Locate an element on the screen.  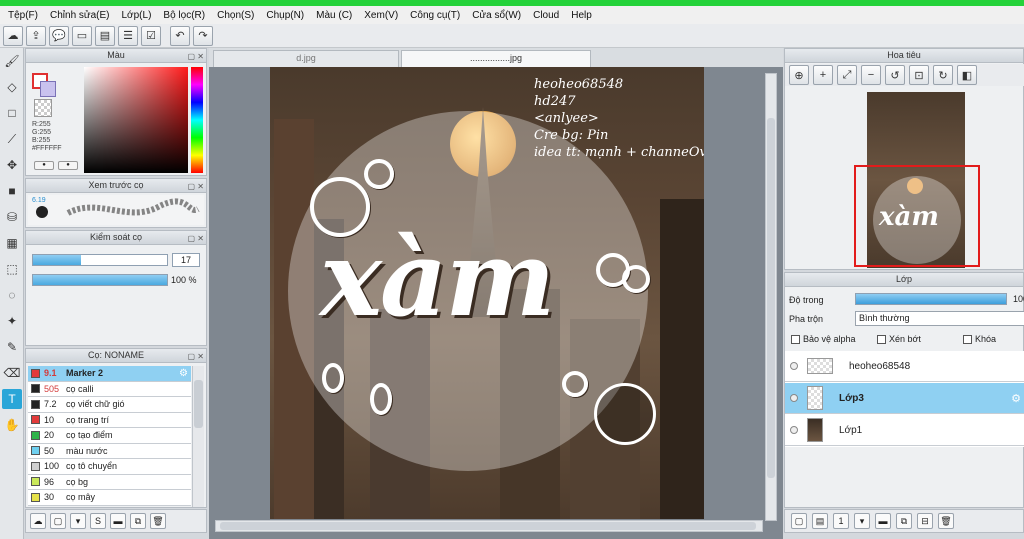
color-swap-button: ● is located at coordinates (68, 165).